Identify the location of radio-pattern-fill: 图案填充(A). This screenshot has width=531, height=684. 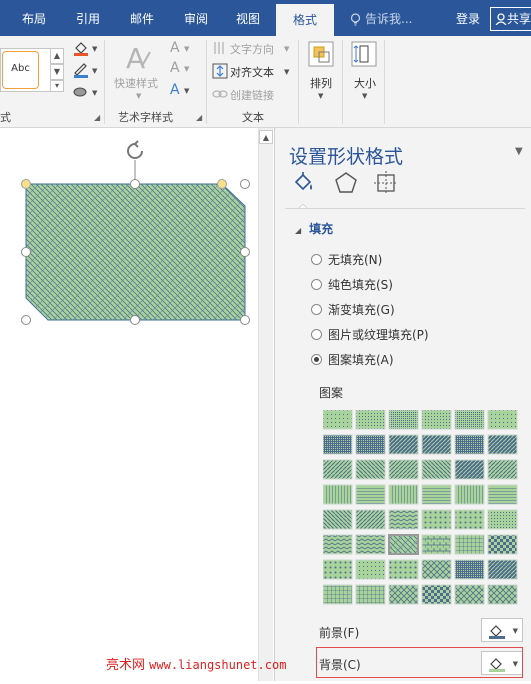
(352, 359).